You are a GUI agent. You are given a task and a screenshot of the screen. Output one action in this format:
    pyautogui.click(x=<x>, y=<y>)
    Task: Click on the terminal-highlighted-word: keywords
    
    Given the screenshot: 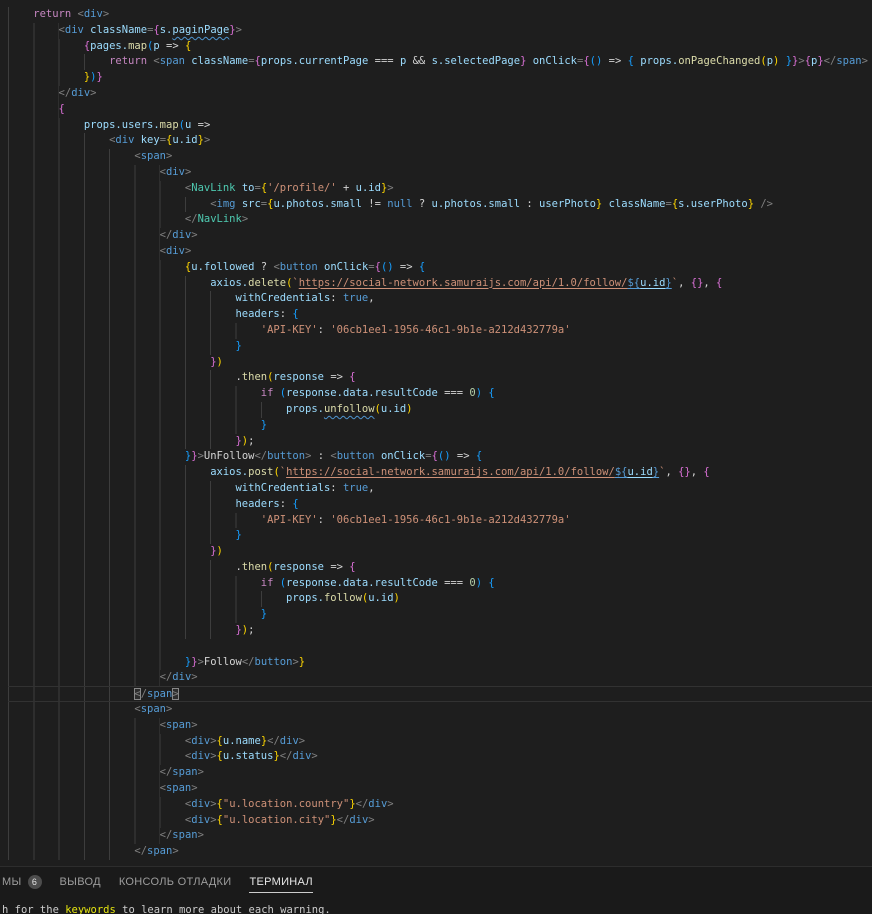 What is the action you would take?
    pyautogui.click(x=90, y=909)
    